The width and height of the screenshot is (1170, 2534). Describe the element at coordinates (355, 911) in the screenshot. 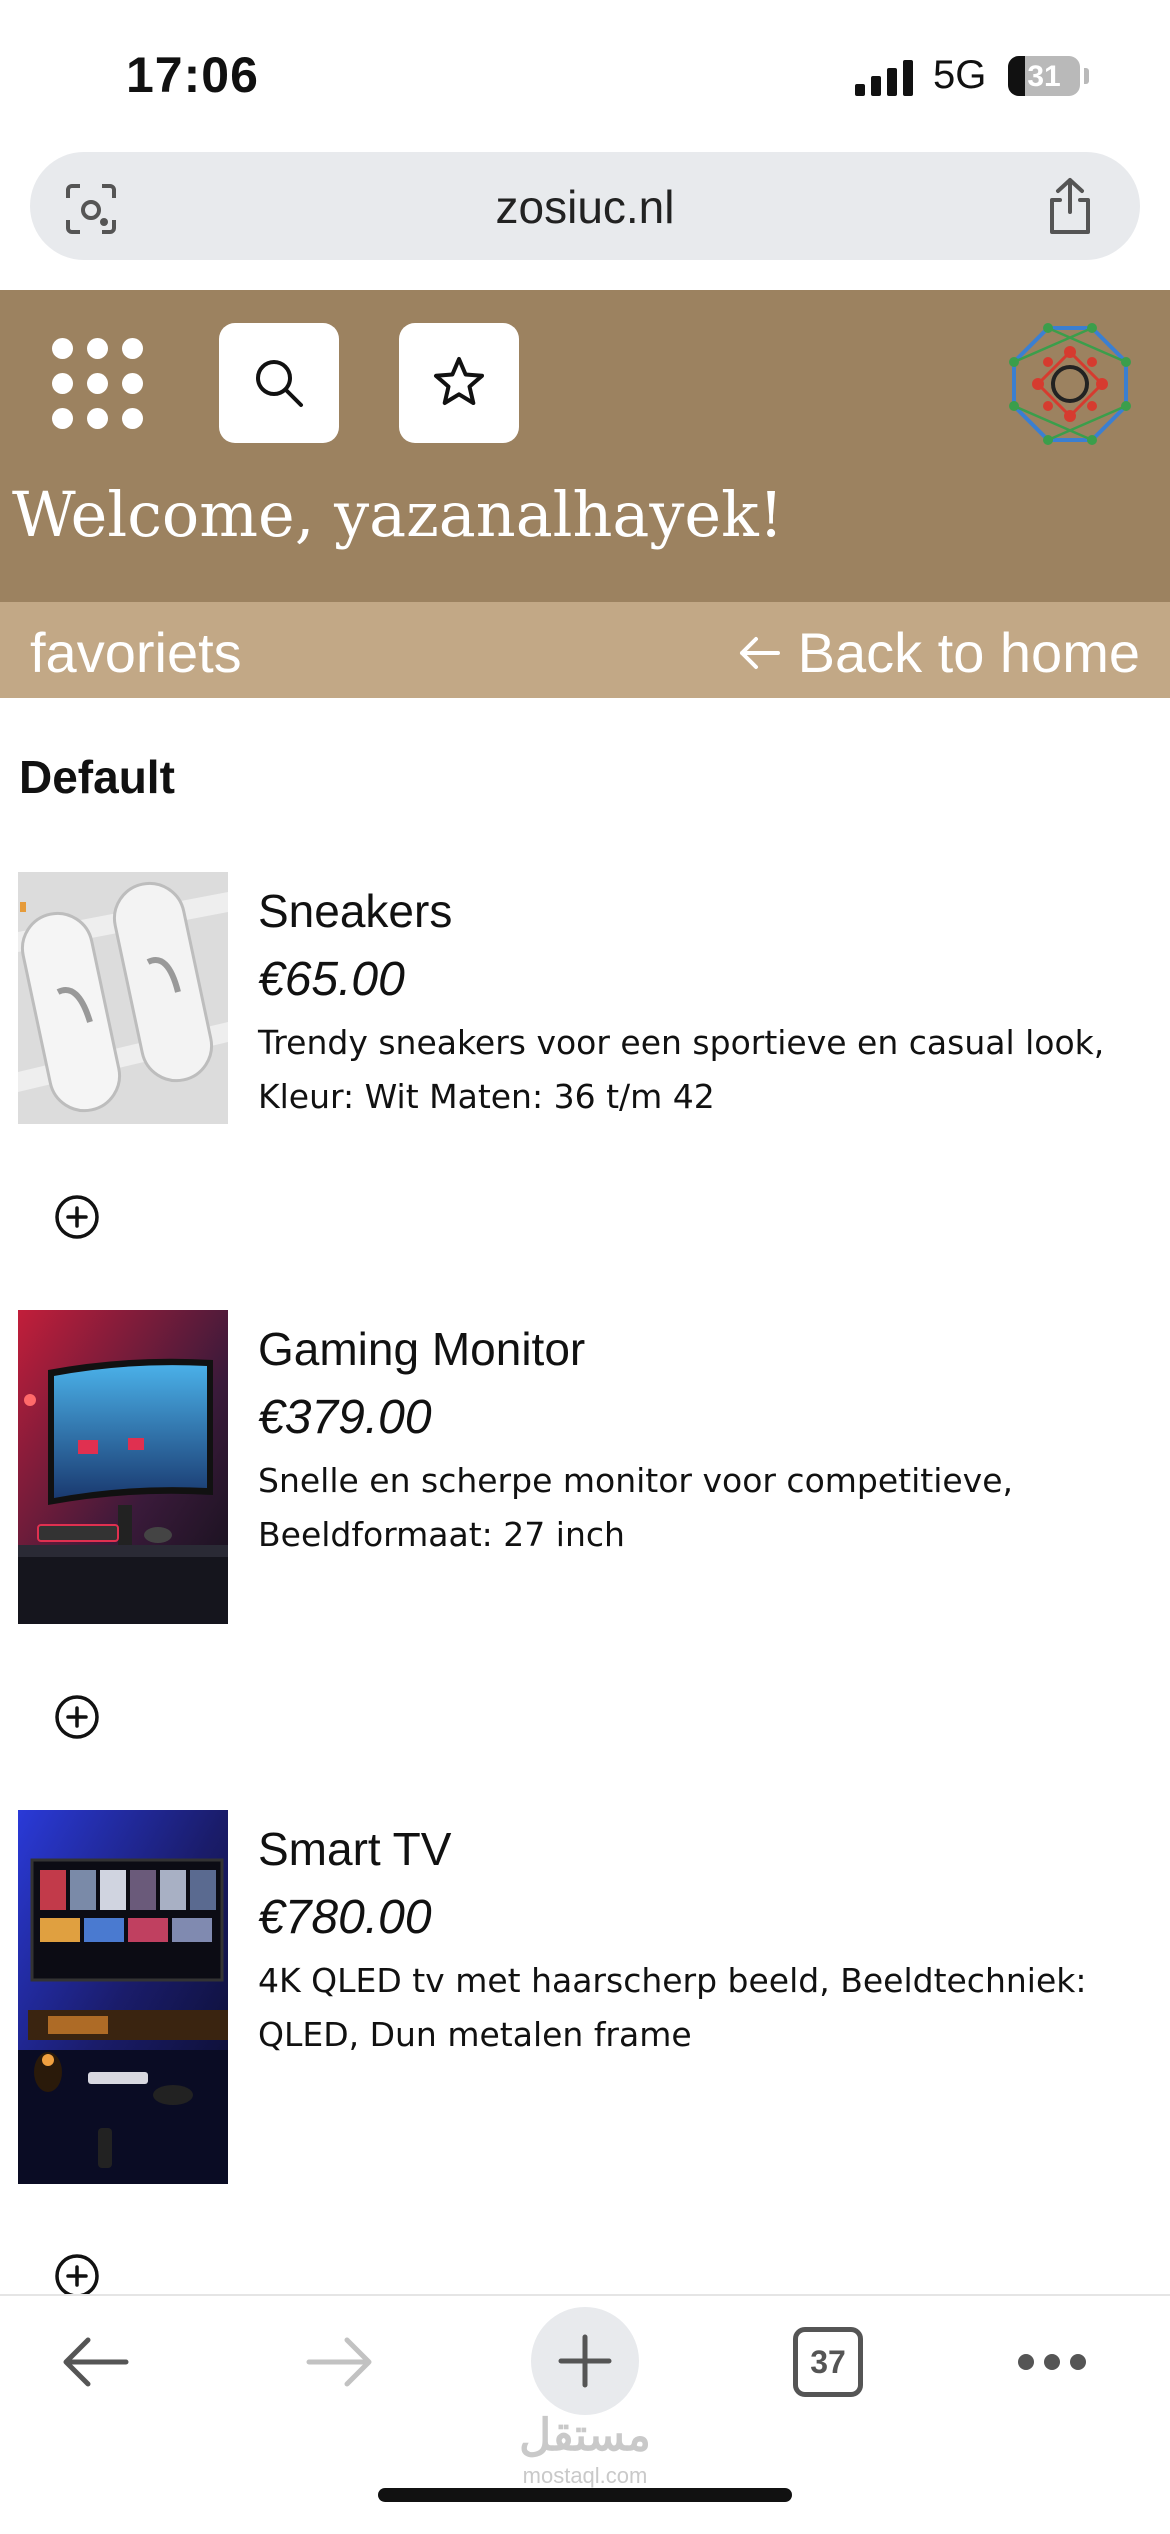

I see `product-name: Sneakers` at that location.